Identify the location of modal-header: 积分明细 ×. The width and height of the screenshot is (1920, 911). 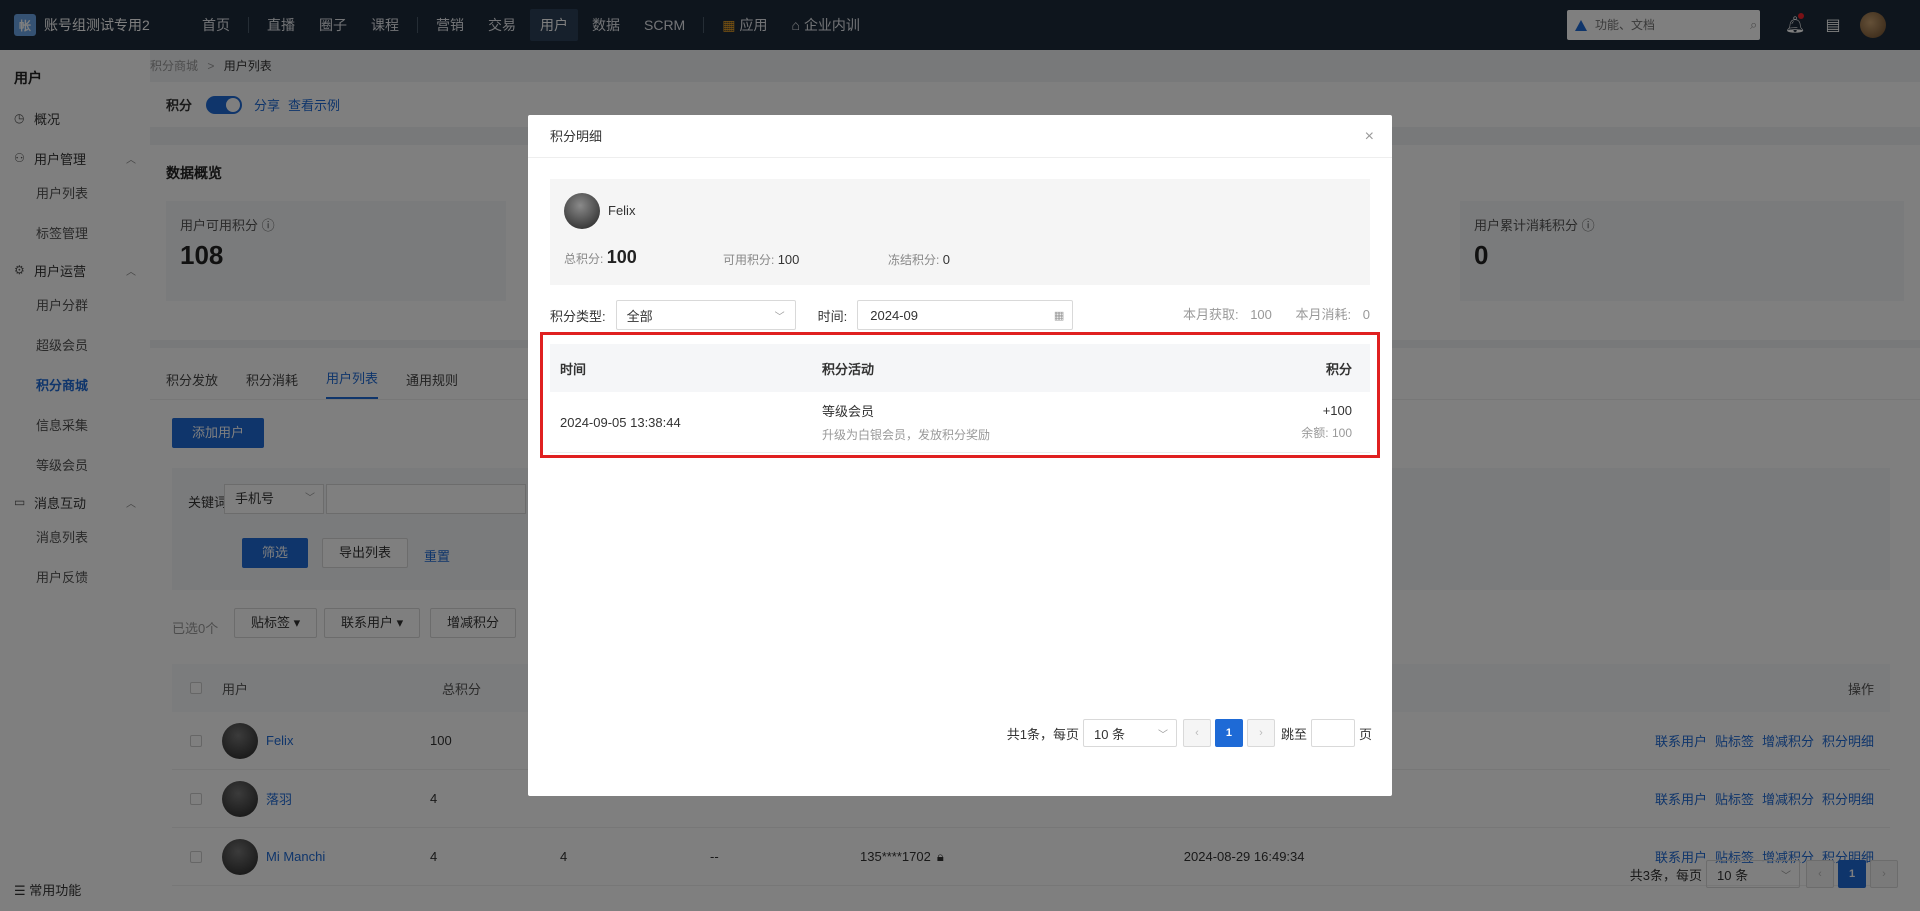
(960, 136).